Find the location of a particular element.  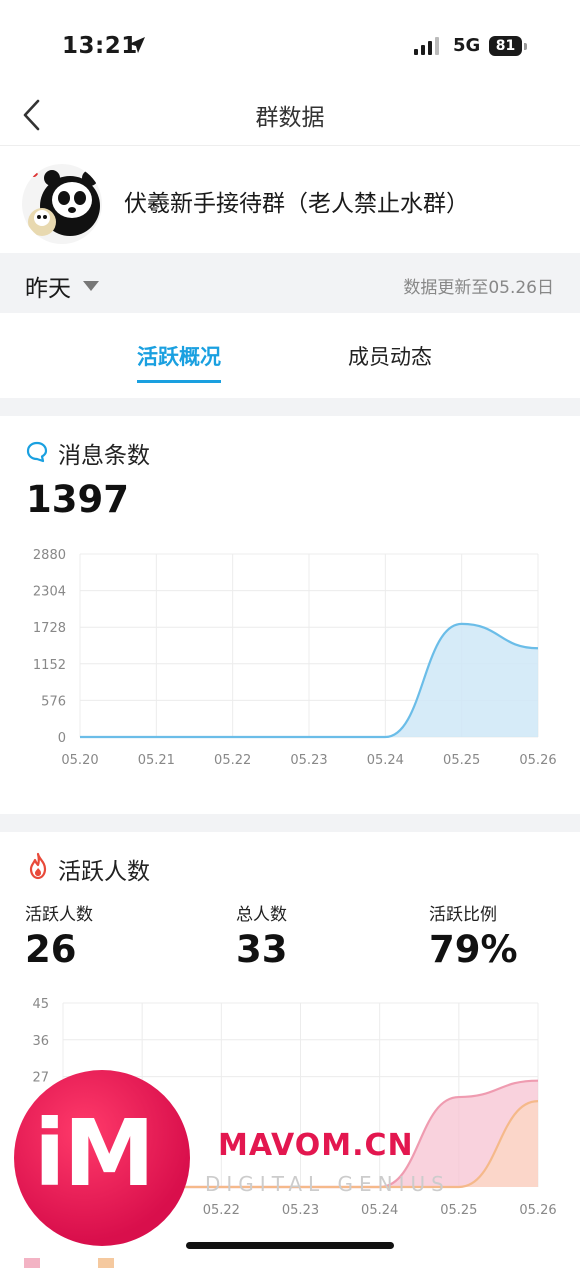

watermark-brand: MAVOM.CN is located at coordinates (316, 1145).